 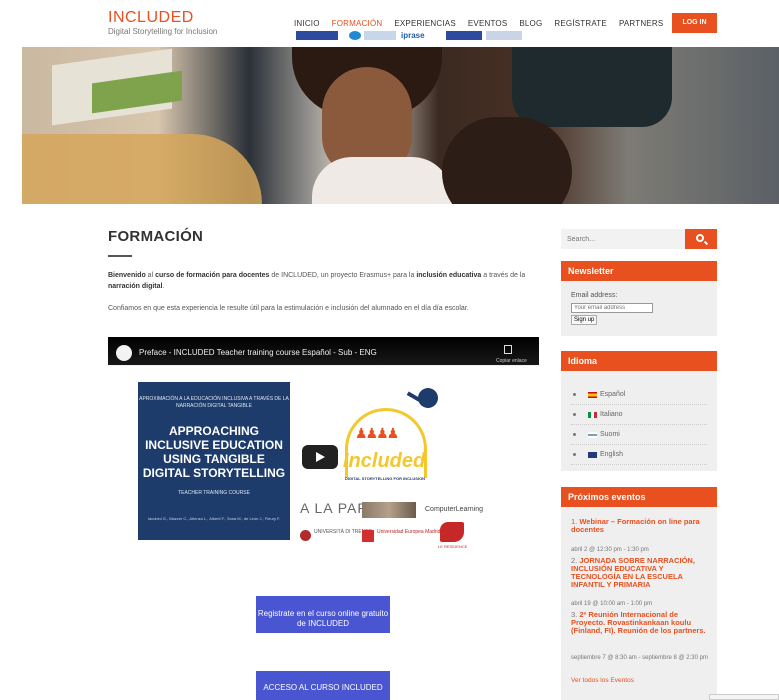 What do you see at coordinates (592, 454) in the screenshot?
I see `uk-flag-icon` at bounding box center [592, 454].